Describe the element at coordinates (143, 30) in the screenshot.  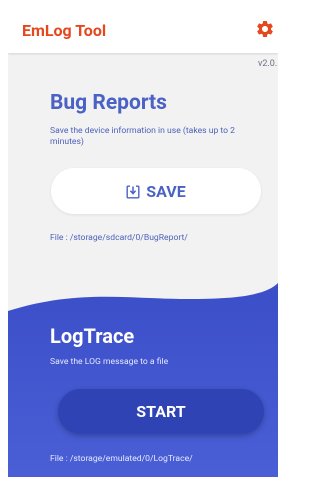
I see `app-bar: EmLog Tool` at that location.